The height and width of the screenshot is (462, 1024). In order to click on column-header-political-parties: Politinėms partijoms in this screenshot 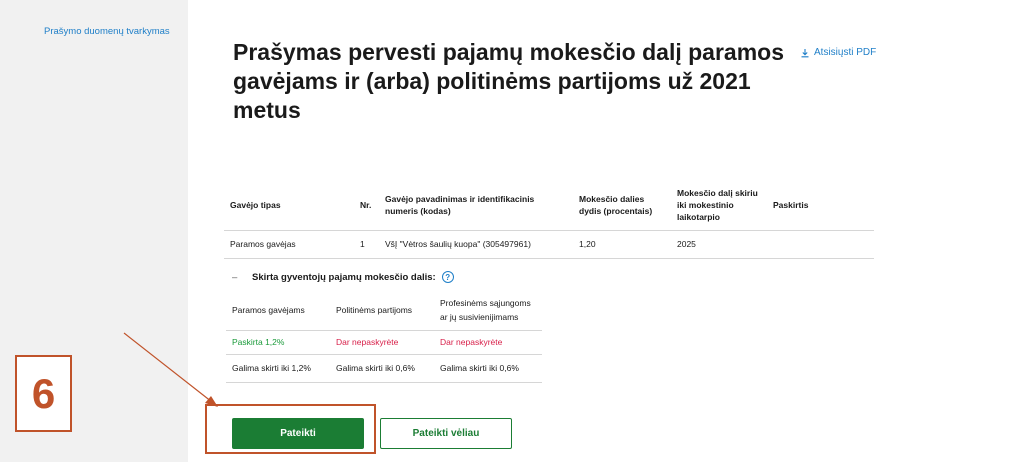, I will do `click(382, 310)`.